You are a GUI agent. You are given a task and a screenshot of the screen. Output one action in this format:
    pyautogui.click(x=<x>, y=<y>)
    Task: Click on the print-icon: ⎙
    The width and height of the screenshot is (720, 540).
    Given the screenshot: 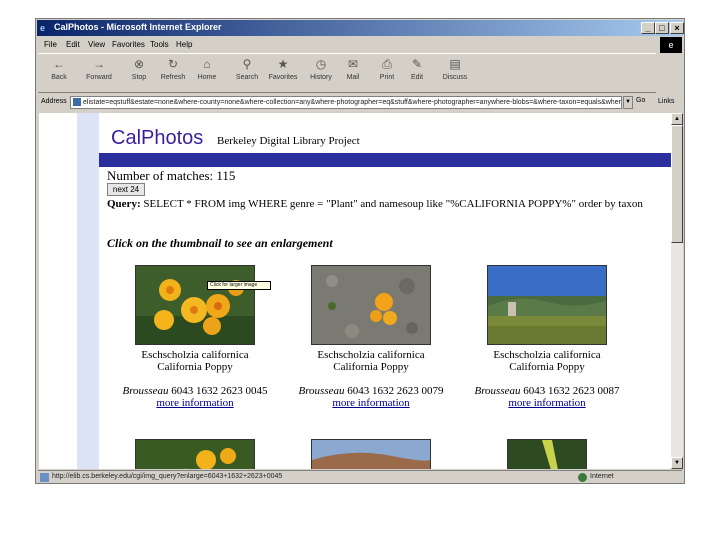 What is the action you would take?
    pyautogui.click(x=387, y=64)
    